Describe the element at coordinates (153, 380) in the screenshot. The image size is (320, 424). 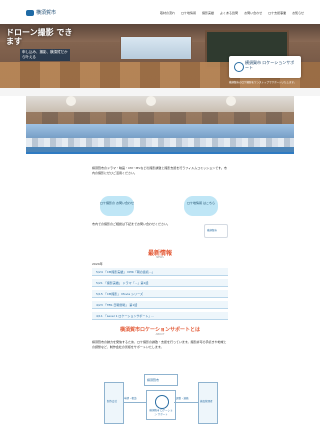
I see `diagram-city-label: 横須賀市` at that location.